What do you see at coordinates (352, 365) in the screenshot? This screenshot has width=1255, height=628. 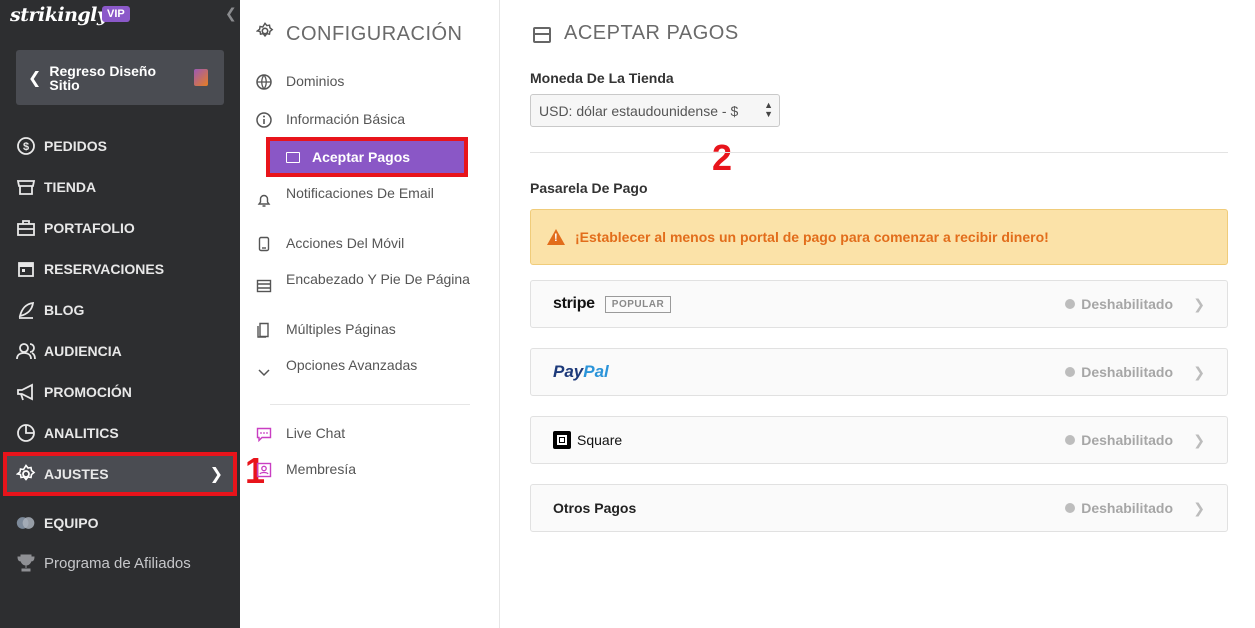 I see `settings-item-label: Opciones Avanzadas` at bounding box center [352, 365].